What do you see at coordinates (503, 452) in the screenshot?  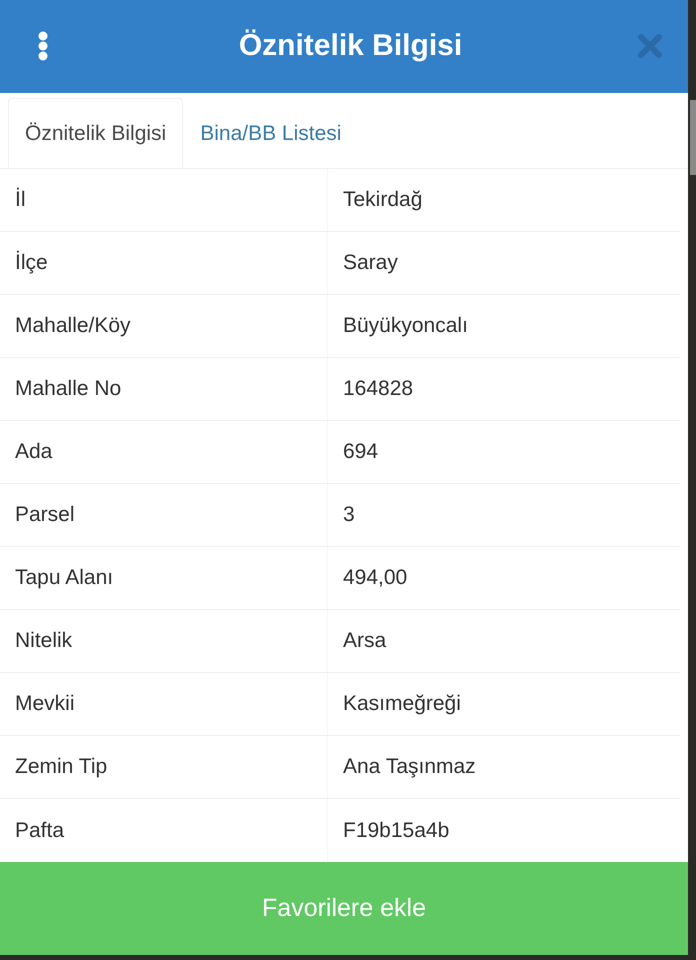 I see `attribute-value: 694` at bounding box center [503, 452].